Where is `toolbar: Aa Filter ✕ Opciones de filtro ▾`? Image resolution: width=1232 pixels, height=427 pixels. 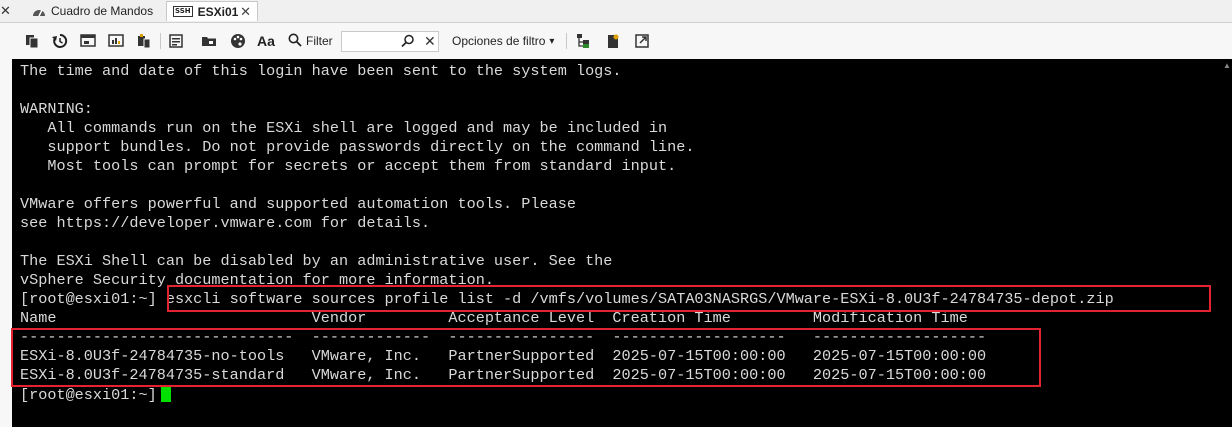
toolbar: Aa Filter ✕ Opciones de filtro ▾ is located at coordinates (616, 41).